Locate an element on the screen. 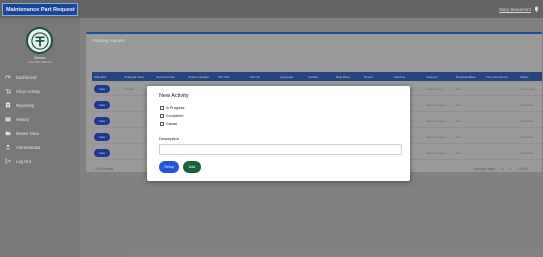  option-label: Cancel is located at coordinates (172, 124).